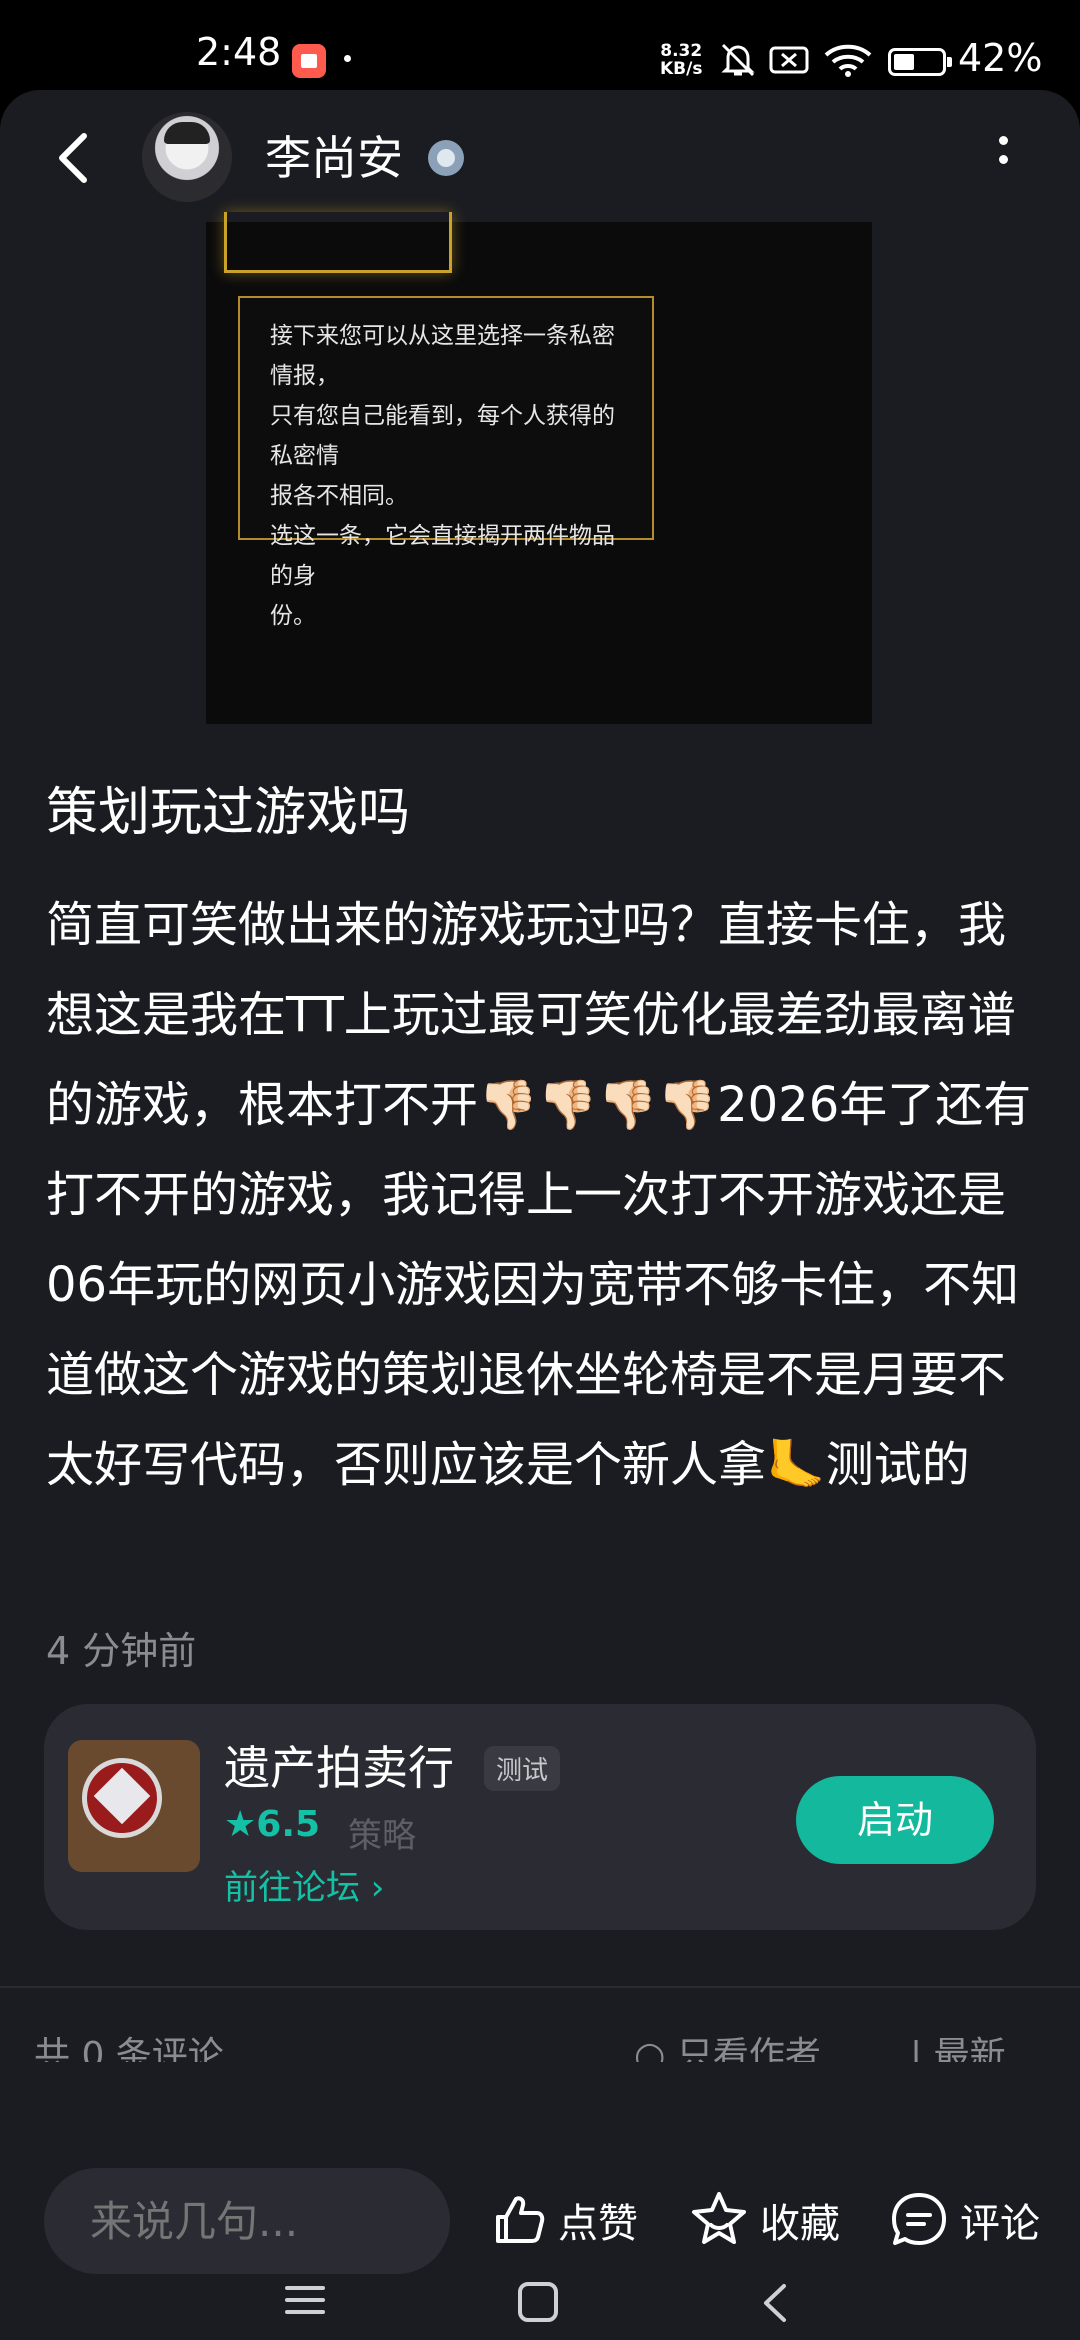 This screenshot has width=1080, height=2340. What do you see at coordinates (719, 2218) in the screenshot?
I see `star-icon` at bounding box center [719, 2218].